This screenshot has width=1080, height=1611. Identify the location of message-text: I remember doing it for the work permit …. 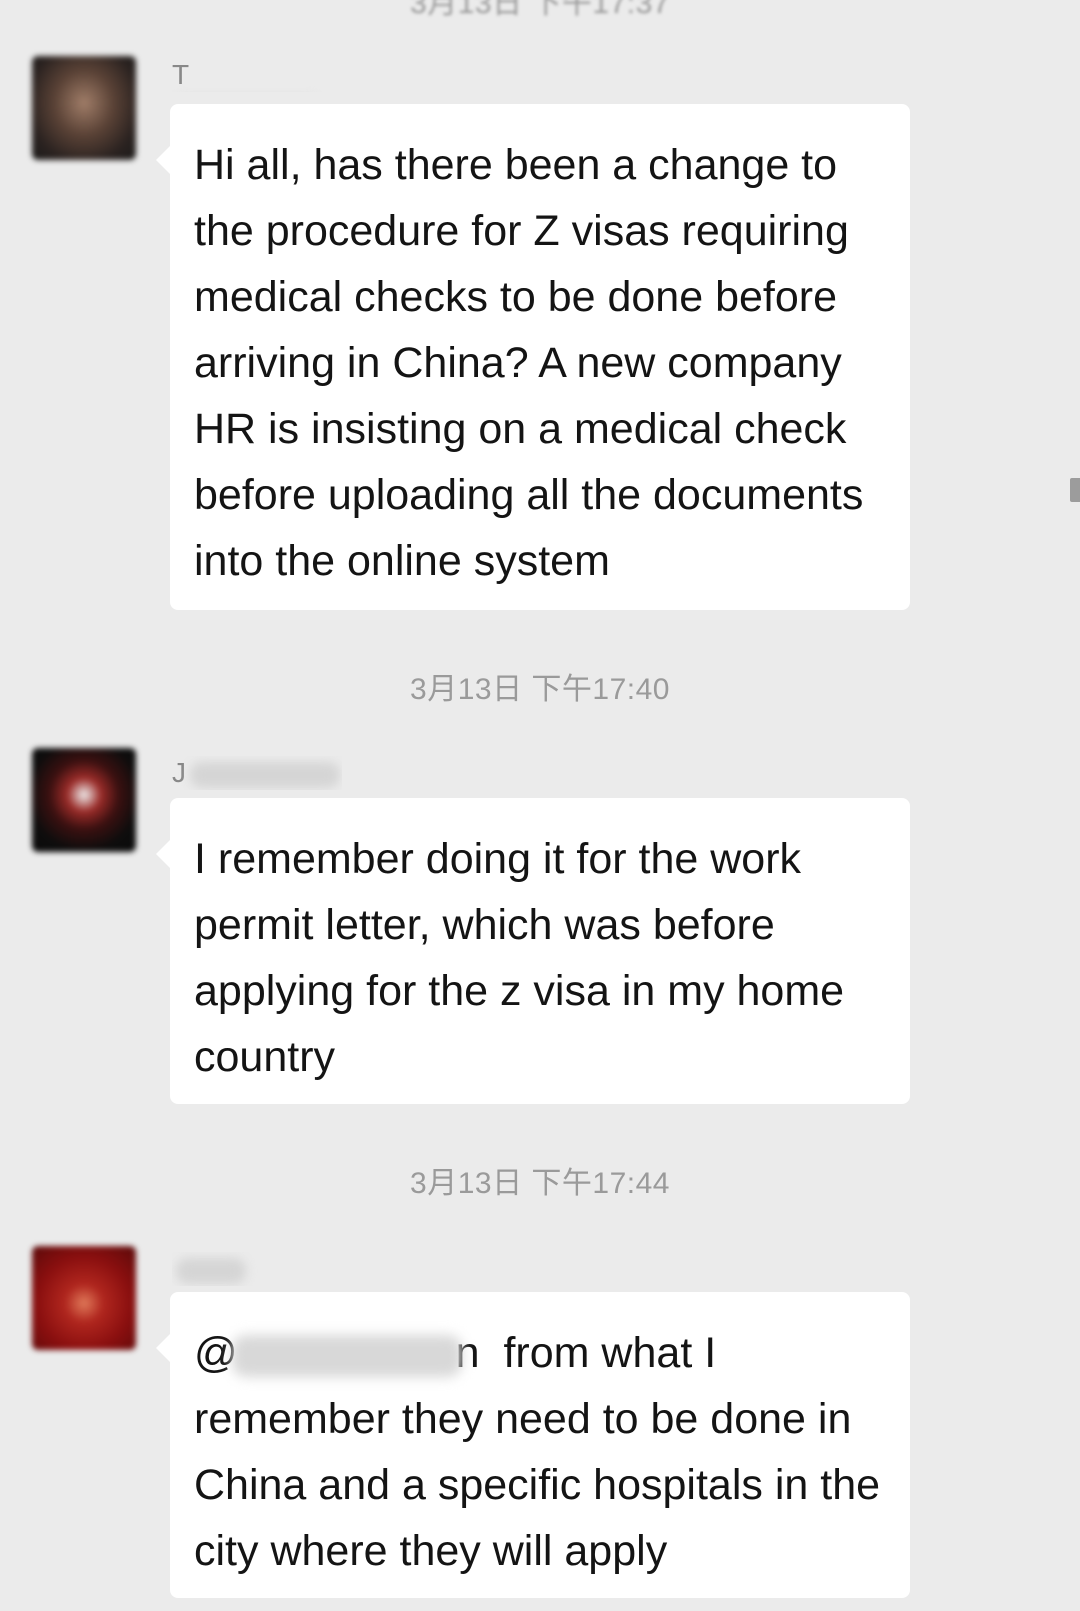
(519, 958).